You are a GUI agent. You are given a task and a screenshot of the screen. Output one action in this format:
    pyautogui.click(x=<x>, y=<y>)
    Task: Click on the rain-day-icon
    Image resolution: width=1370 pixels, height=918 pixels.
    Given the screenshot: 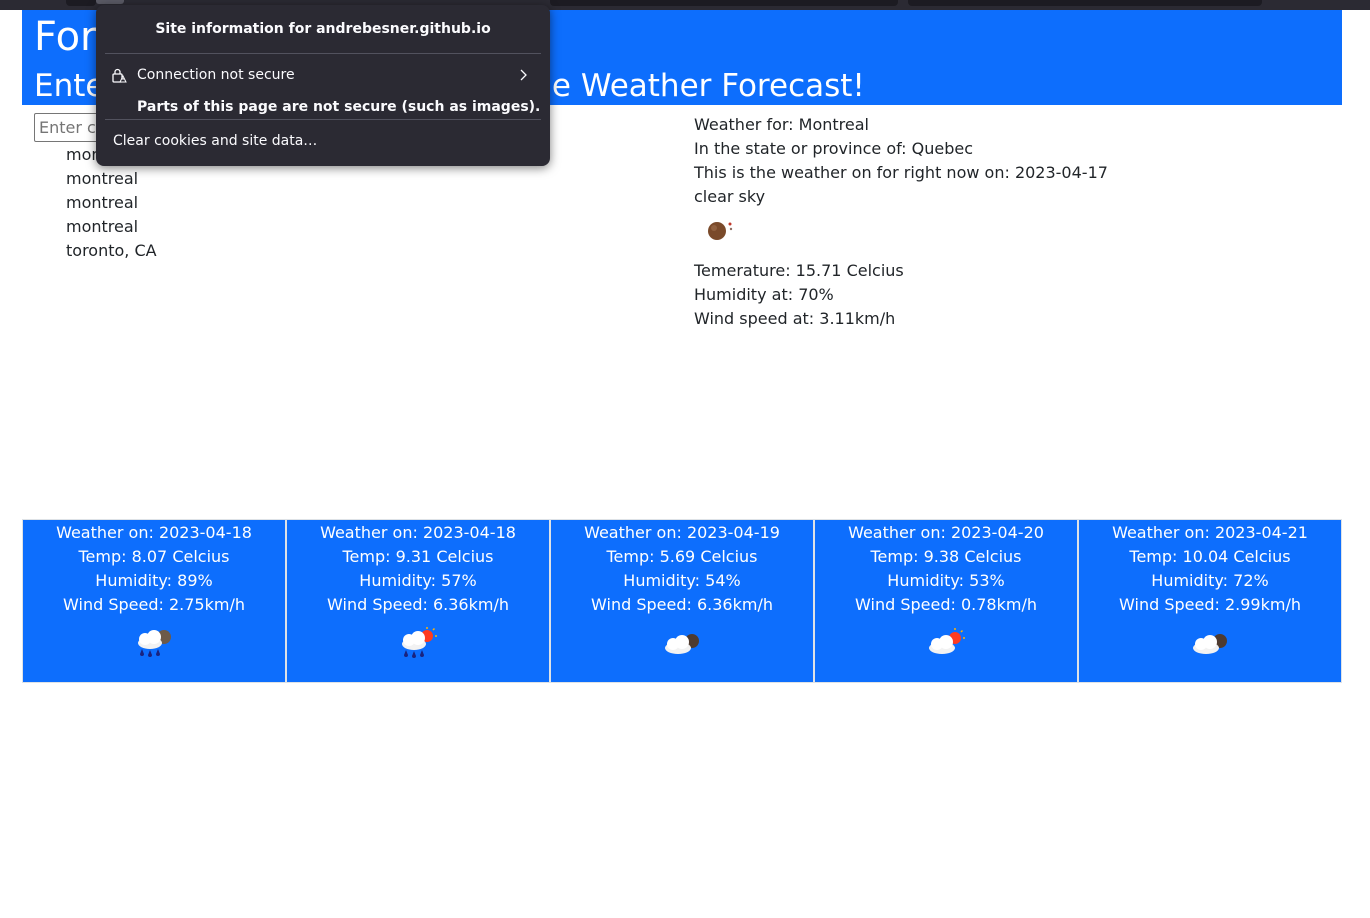 What is the action you would take?
    pyautogui.click(x=419, y=642)
    